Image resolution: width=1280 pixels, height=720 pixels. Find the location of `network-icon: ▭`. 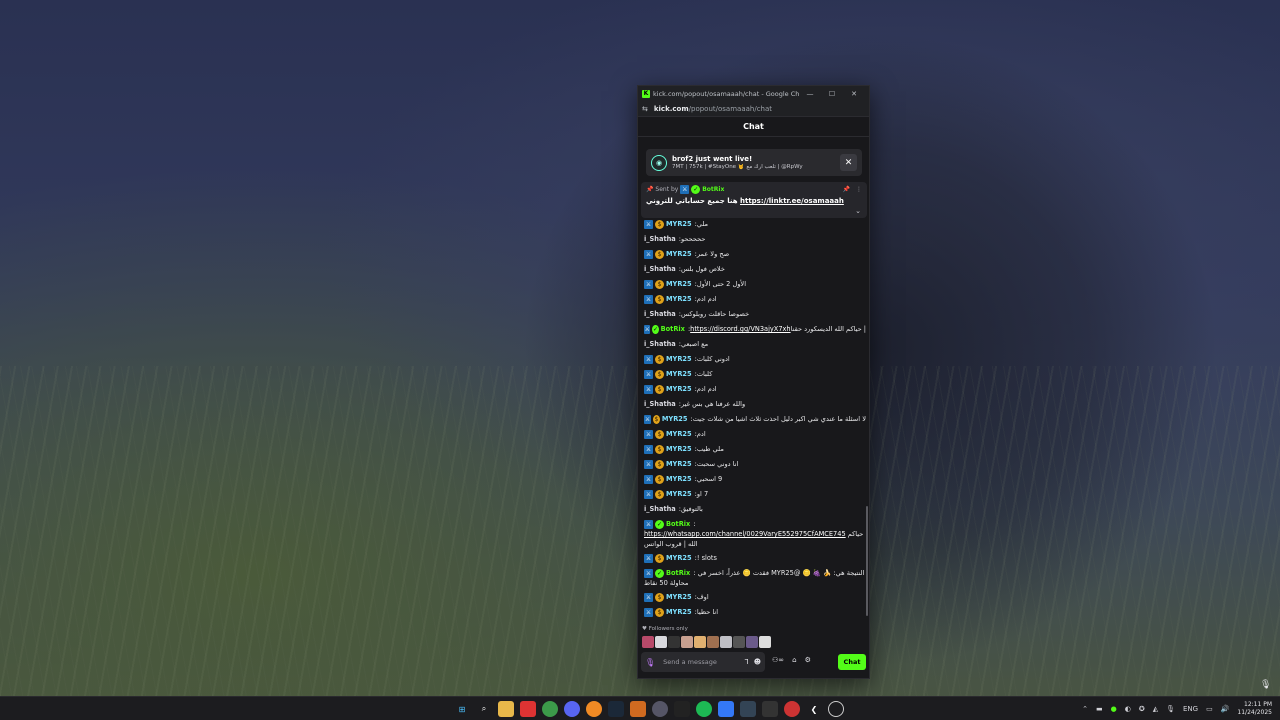

network-icon: ▭ is located at coordinates (1209, 709).